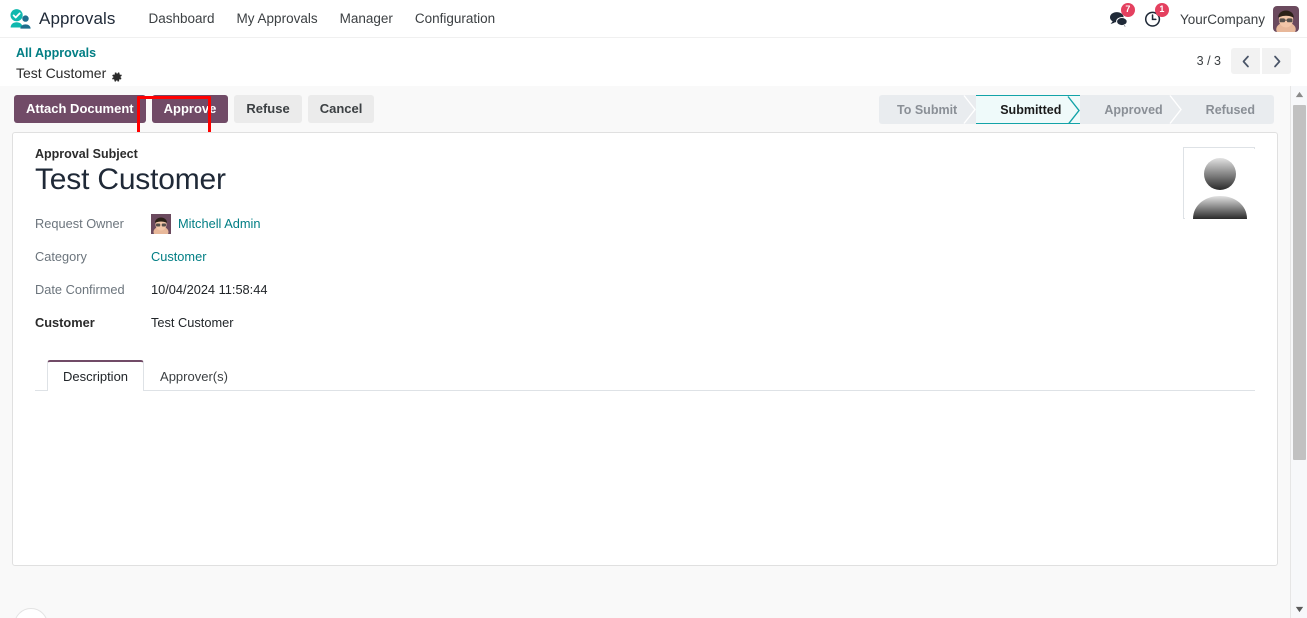 The width and height of the screenshot is (1307, 618). I want to click on scroll-up-arrow-icon, so click(1299, 94).